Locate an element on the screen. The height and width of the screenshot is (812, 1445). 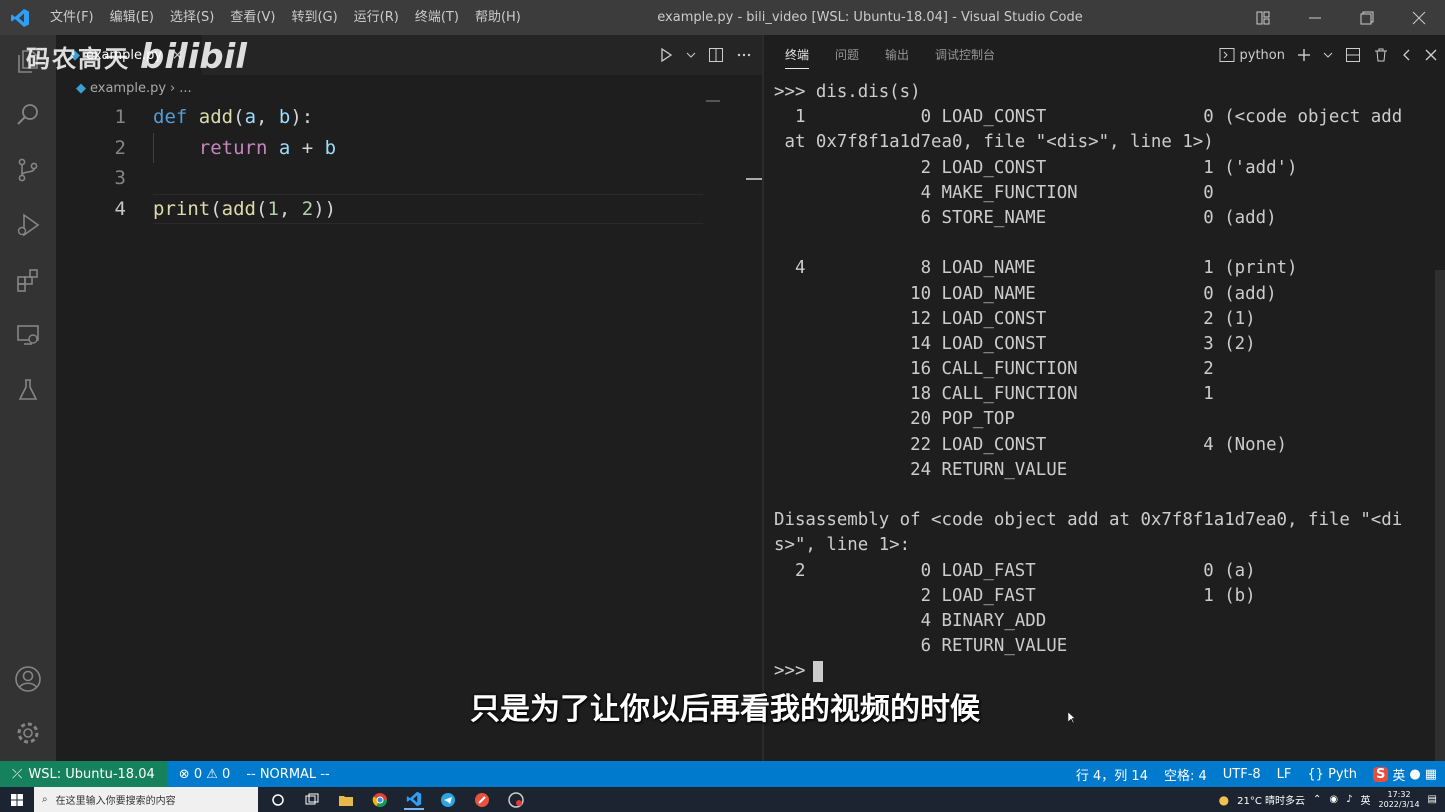
code-text: def add(a, b): is located at coordinates (233, 117).